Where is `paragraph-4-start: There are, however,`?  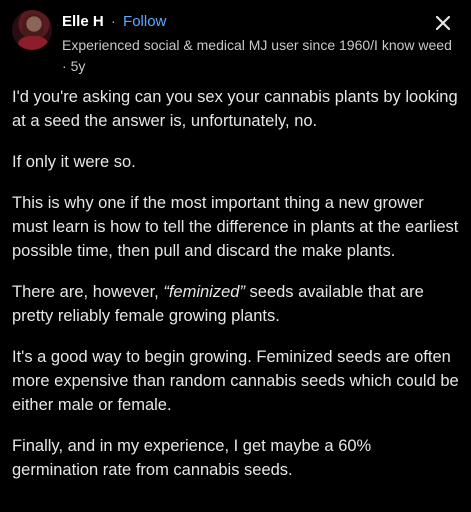 paragraph-4-start: There are, however, is located at coordinates (88, 292).